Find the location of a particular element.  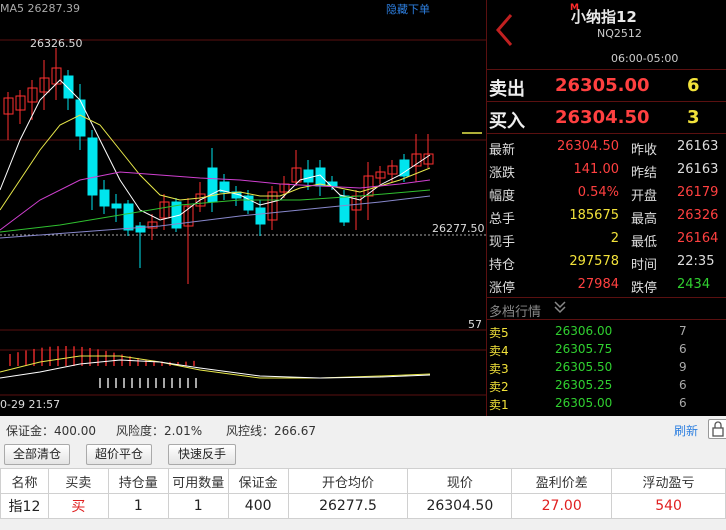

quote-row: 最新 26304.50 昨收 26163 is located at coordinates (606, 147).